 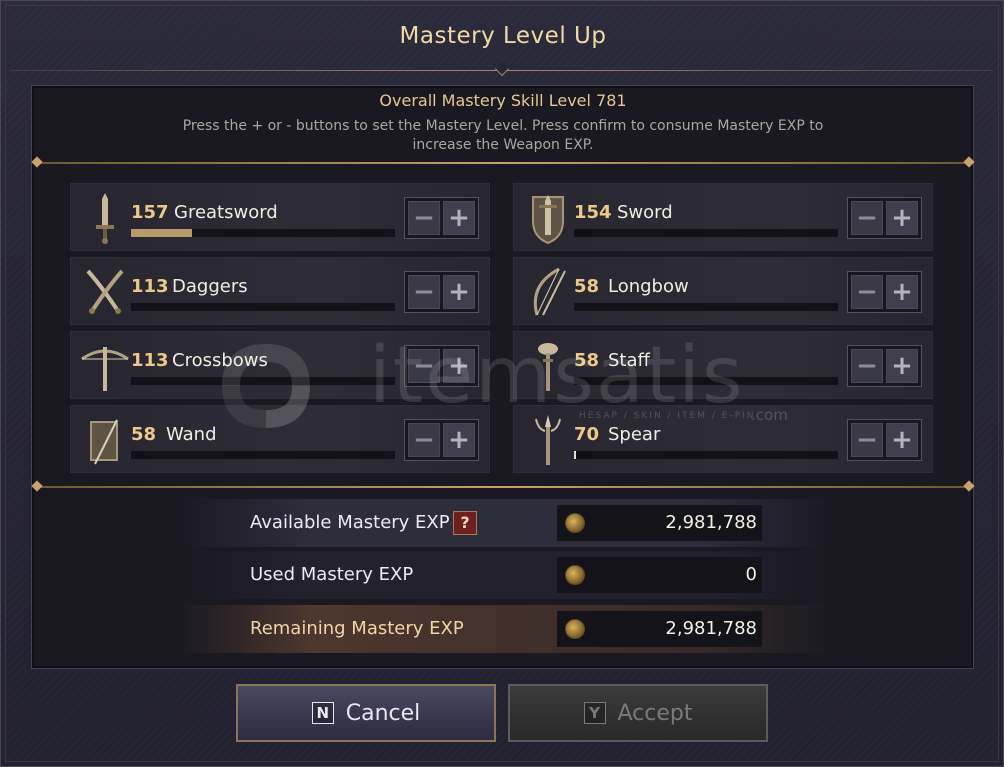 I want to click on dialog-title: Mastery Level Up, so click(x=503, y=36).